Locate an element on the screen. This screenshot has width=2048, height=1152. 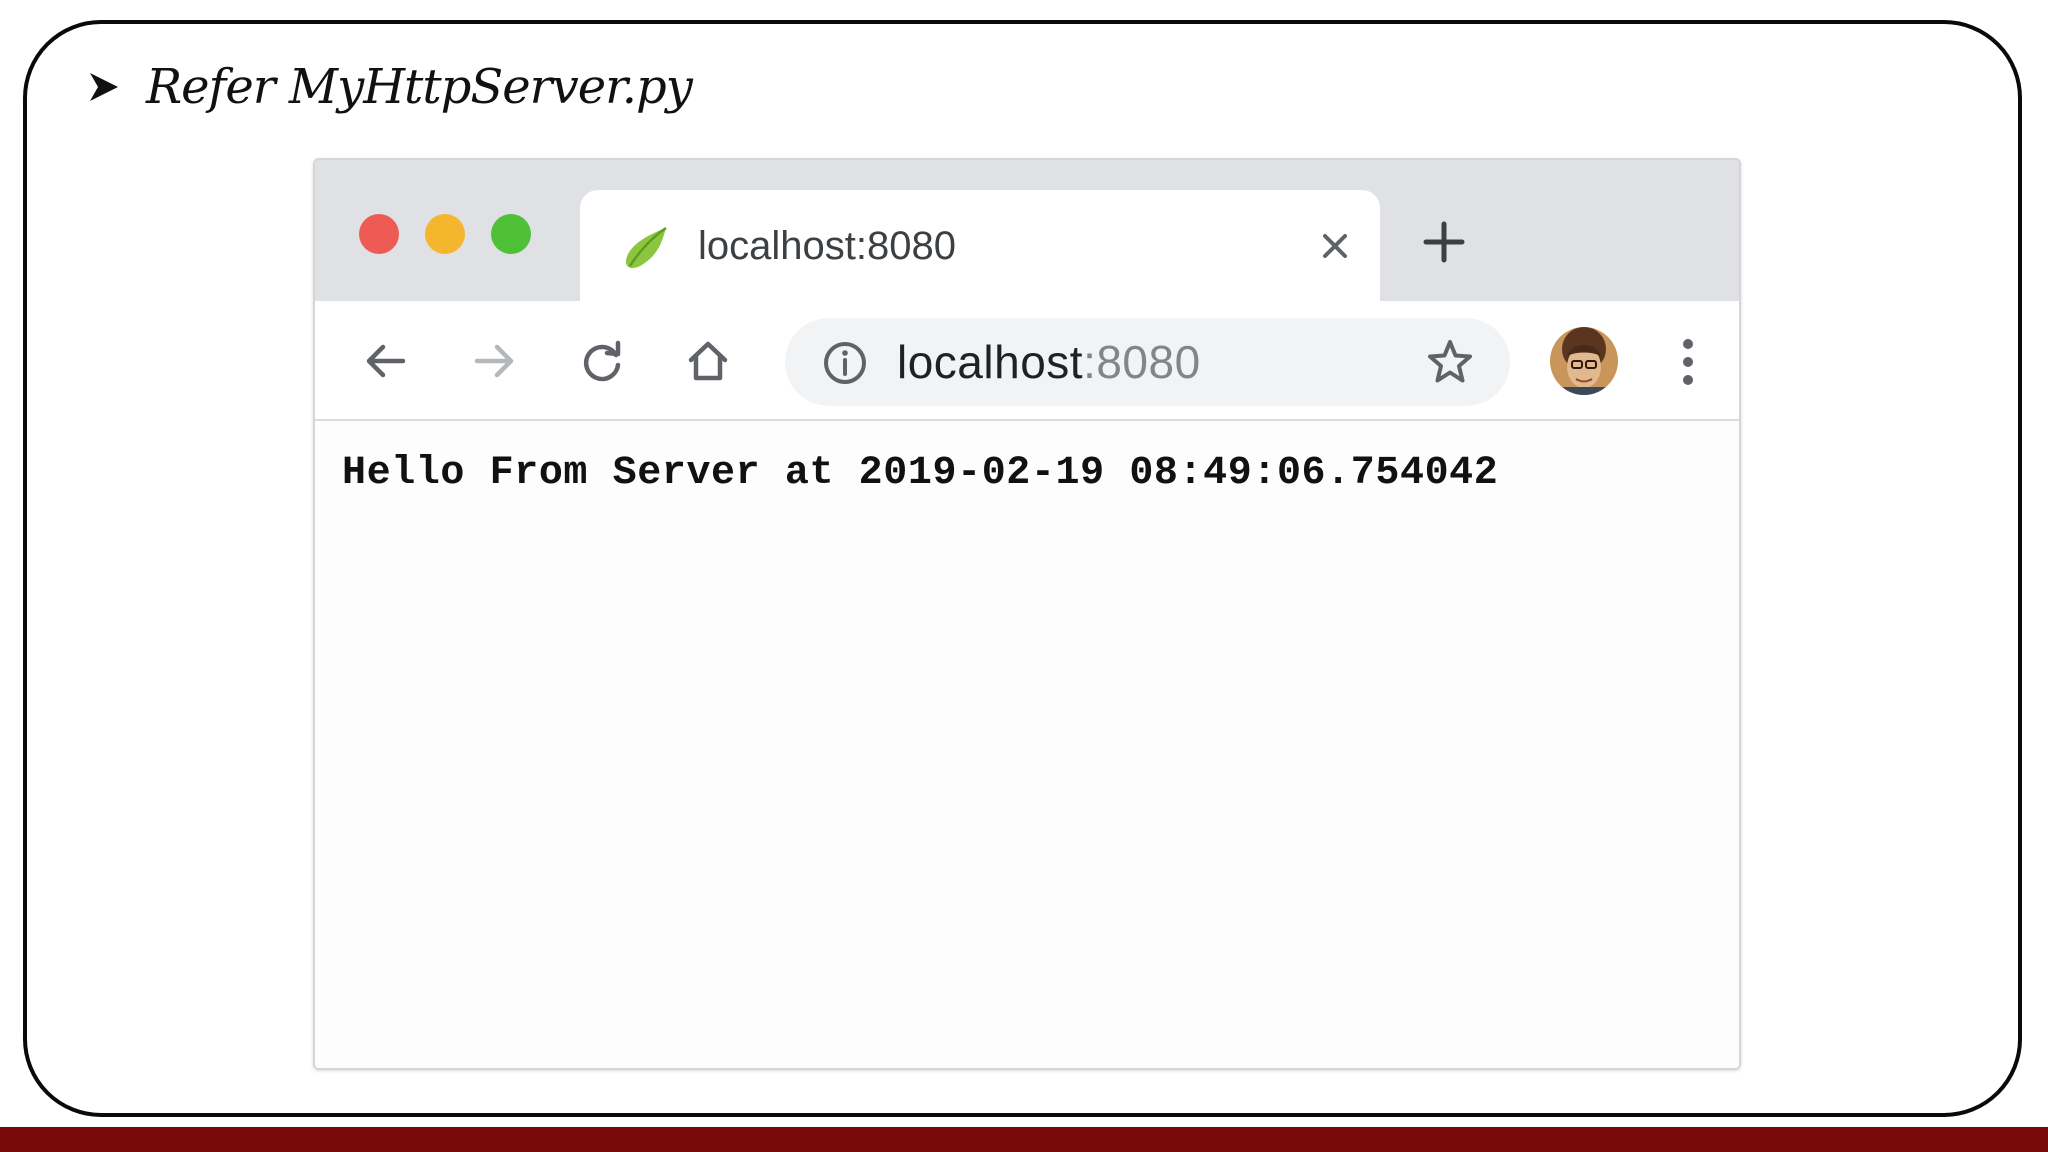
browser-toolbar: localhost:8080 is located at coordinates (1027, 361).